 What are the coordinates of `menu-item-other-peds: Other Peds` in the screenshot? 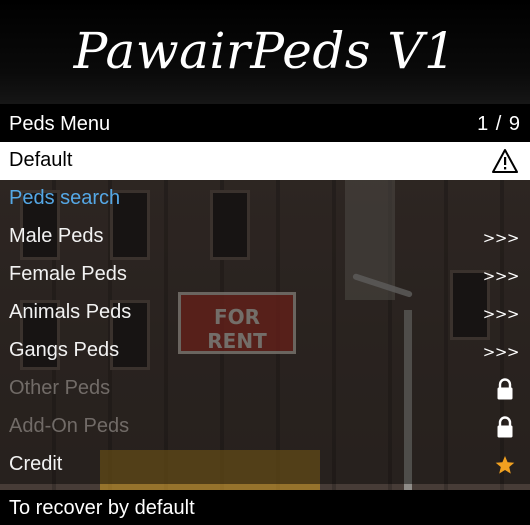 It's located at (265, 389).